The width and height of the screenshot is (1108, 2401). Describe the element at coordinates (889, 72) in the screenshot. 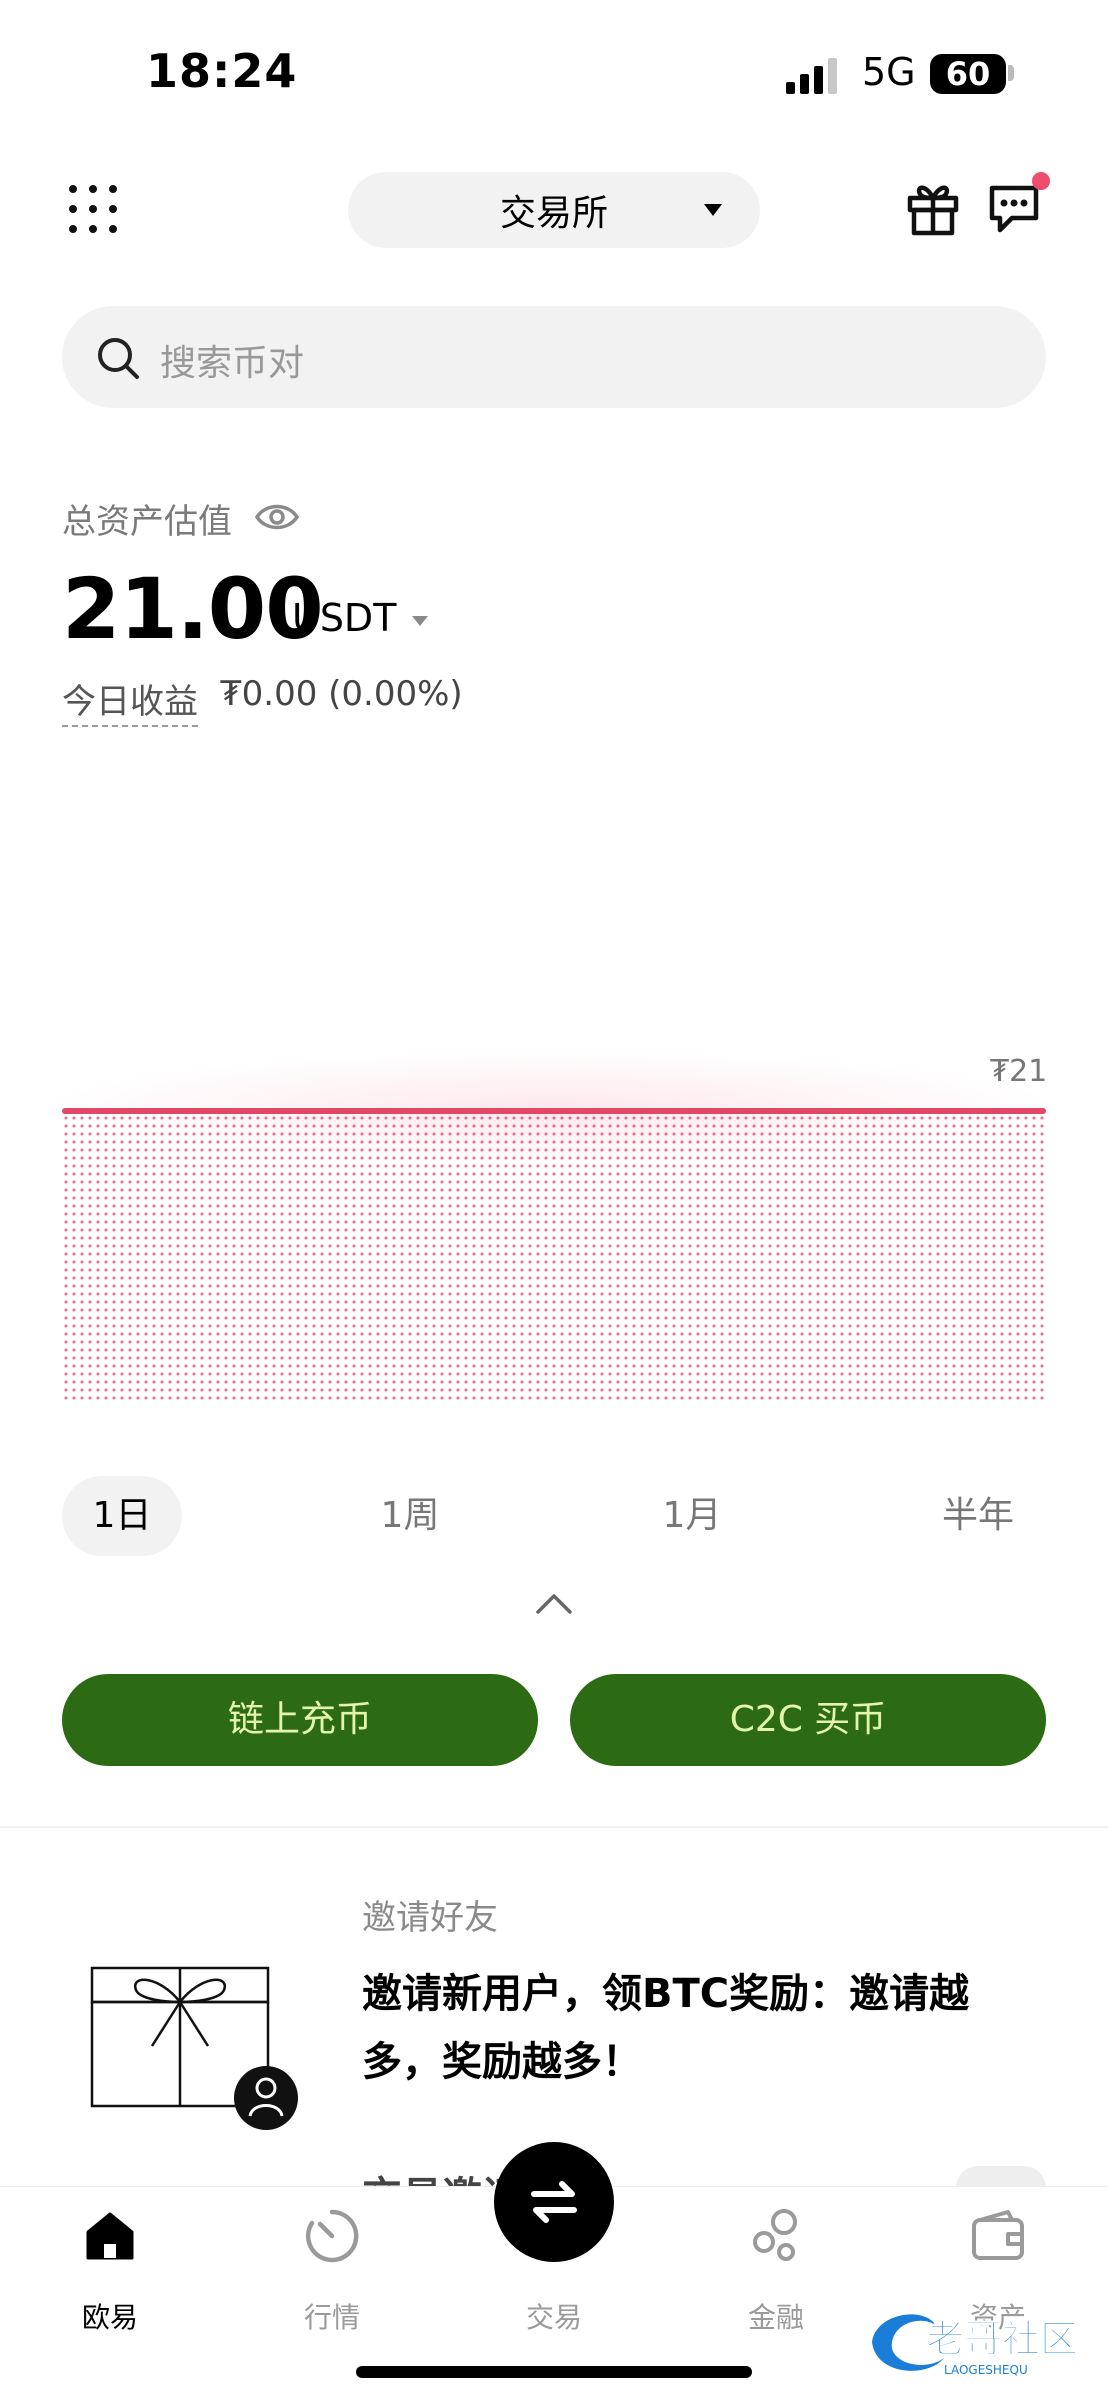

I see `network-type: 5G` at that location.